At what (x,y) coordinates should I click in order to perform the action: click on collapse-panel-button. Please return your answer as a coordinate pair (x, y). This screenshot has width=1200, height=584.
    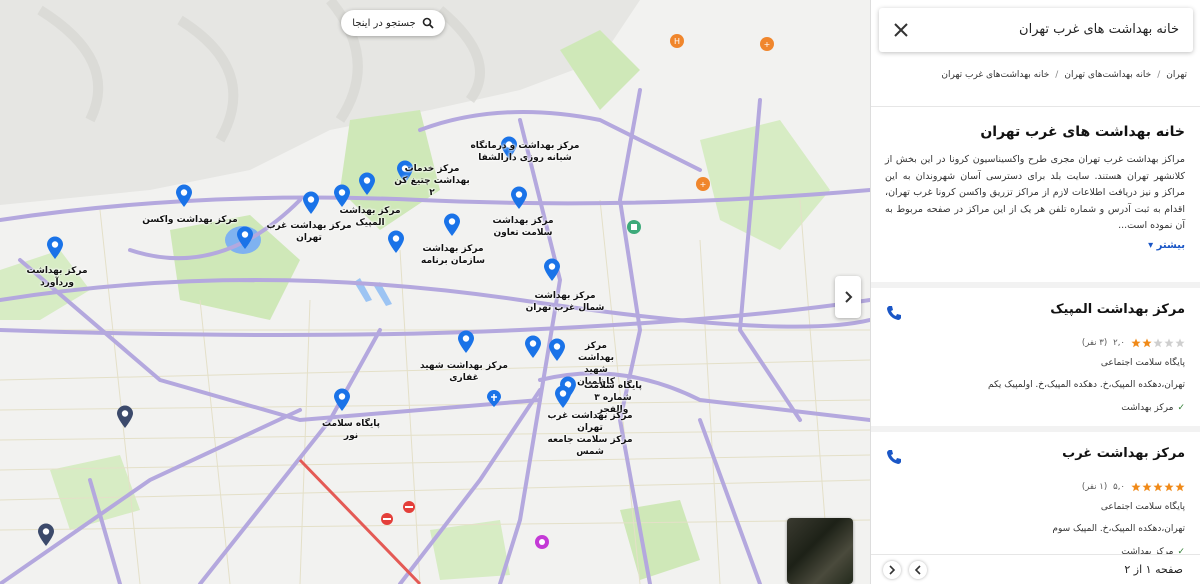
    Looking at the image, I should click on (848, 297).